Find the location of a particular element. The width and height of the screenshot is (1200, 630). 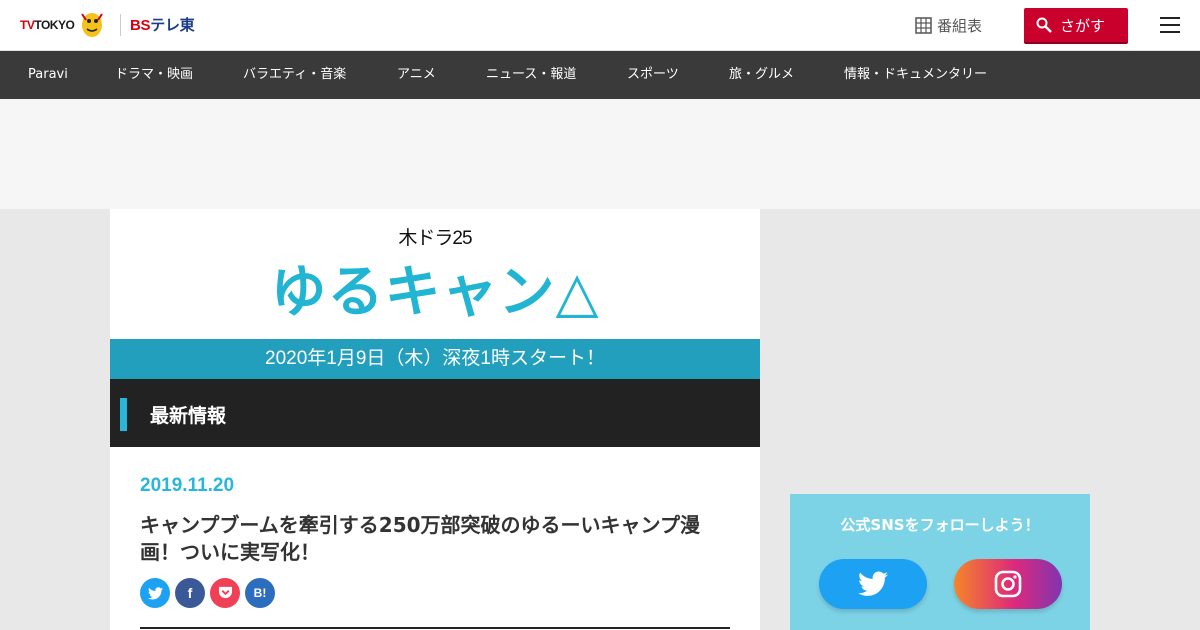

follow-instagram-button is located at coordinates (1008, 584).